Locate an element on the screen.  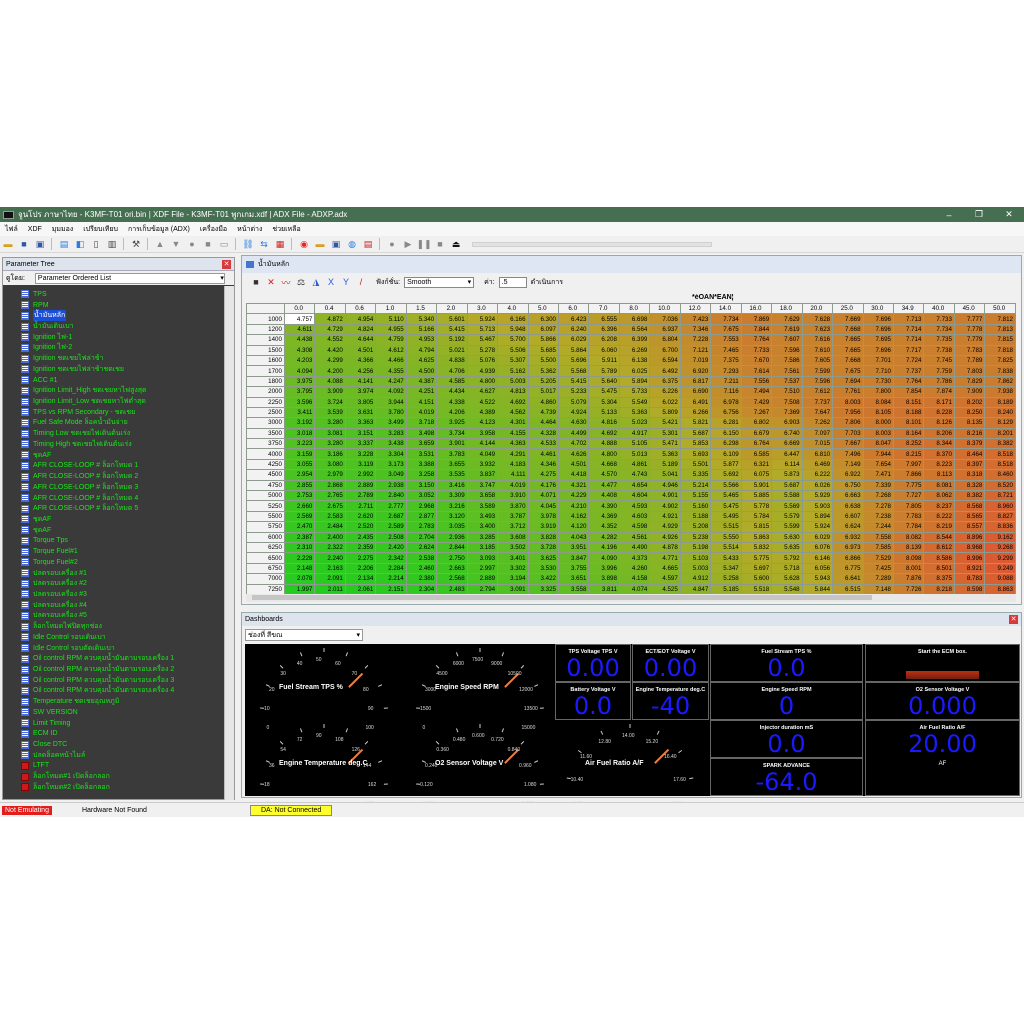
table-cell: 8.202 is located at coordinates (969, 402).